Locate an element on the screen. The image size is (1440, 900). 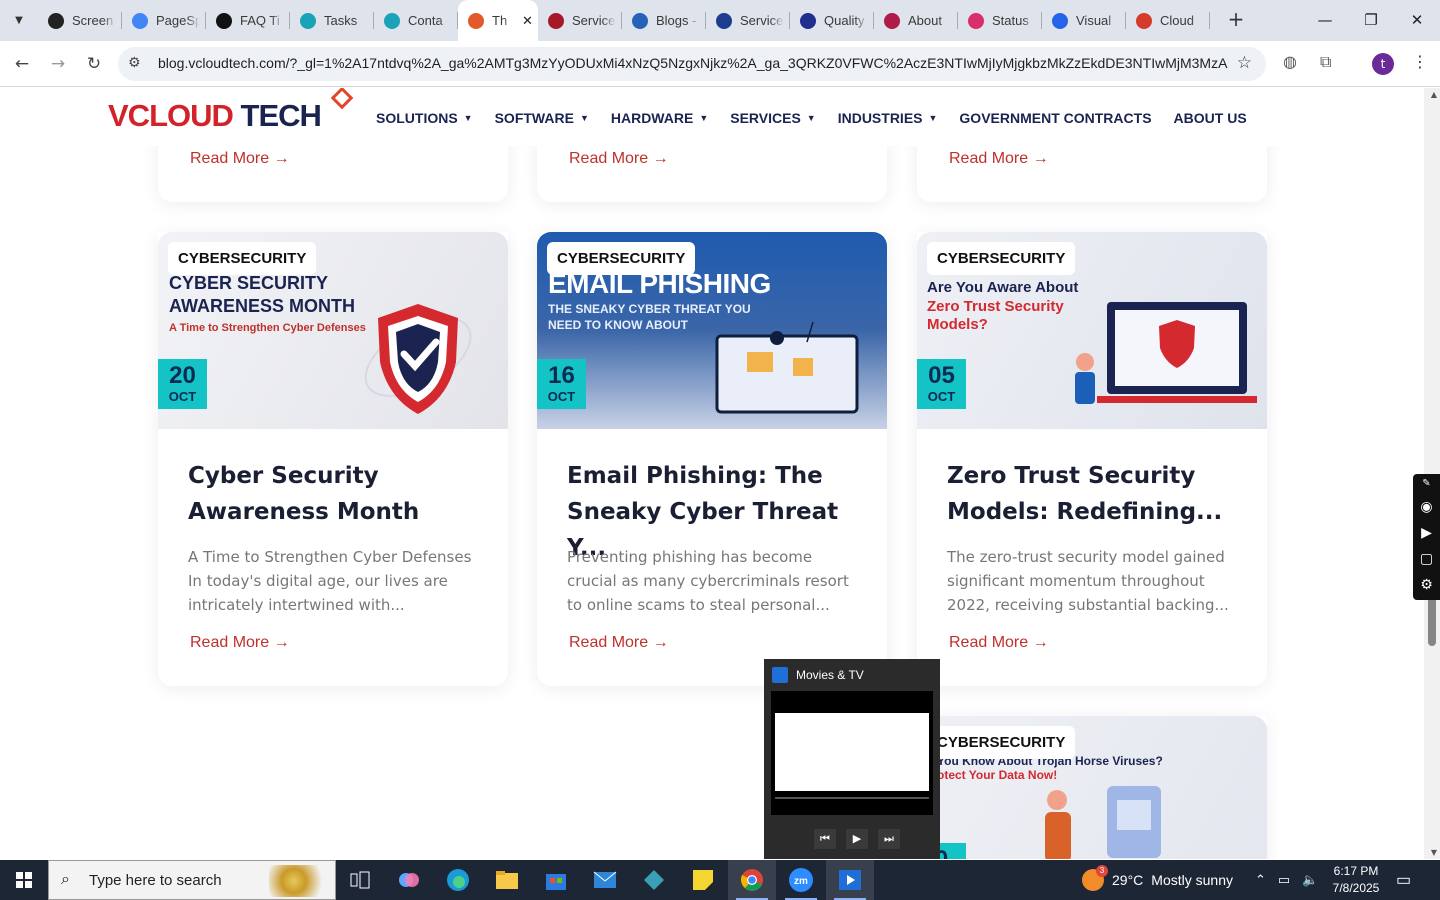
tab-search-button: ▼ is located at coordinates (19, 20).